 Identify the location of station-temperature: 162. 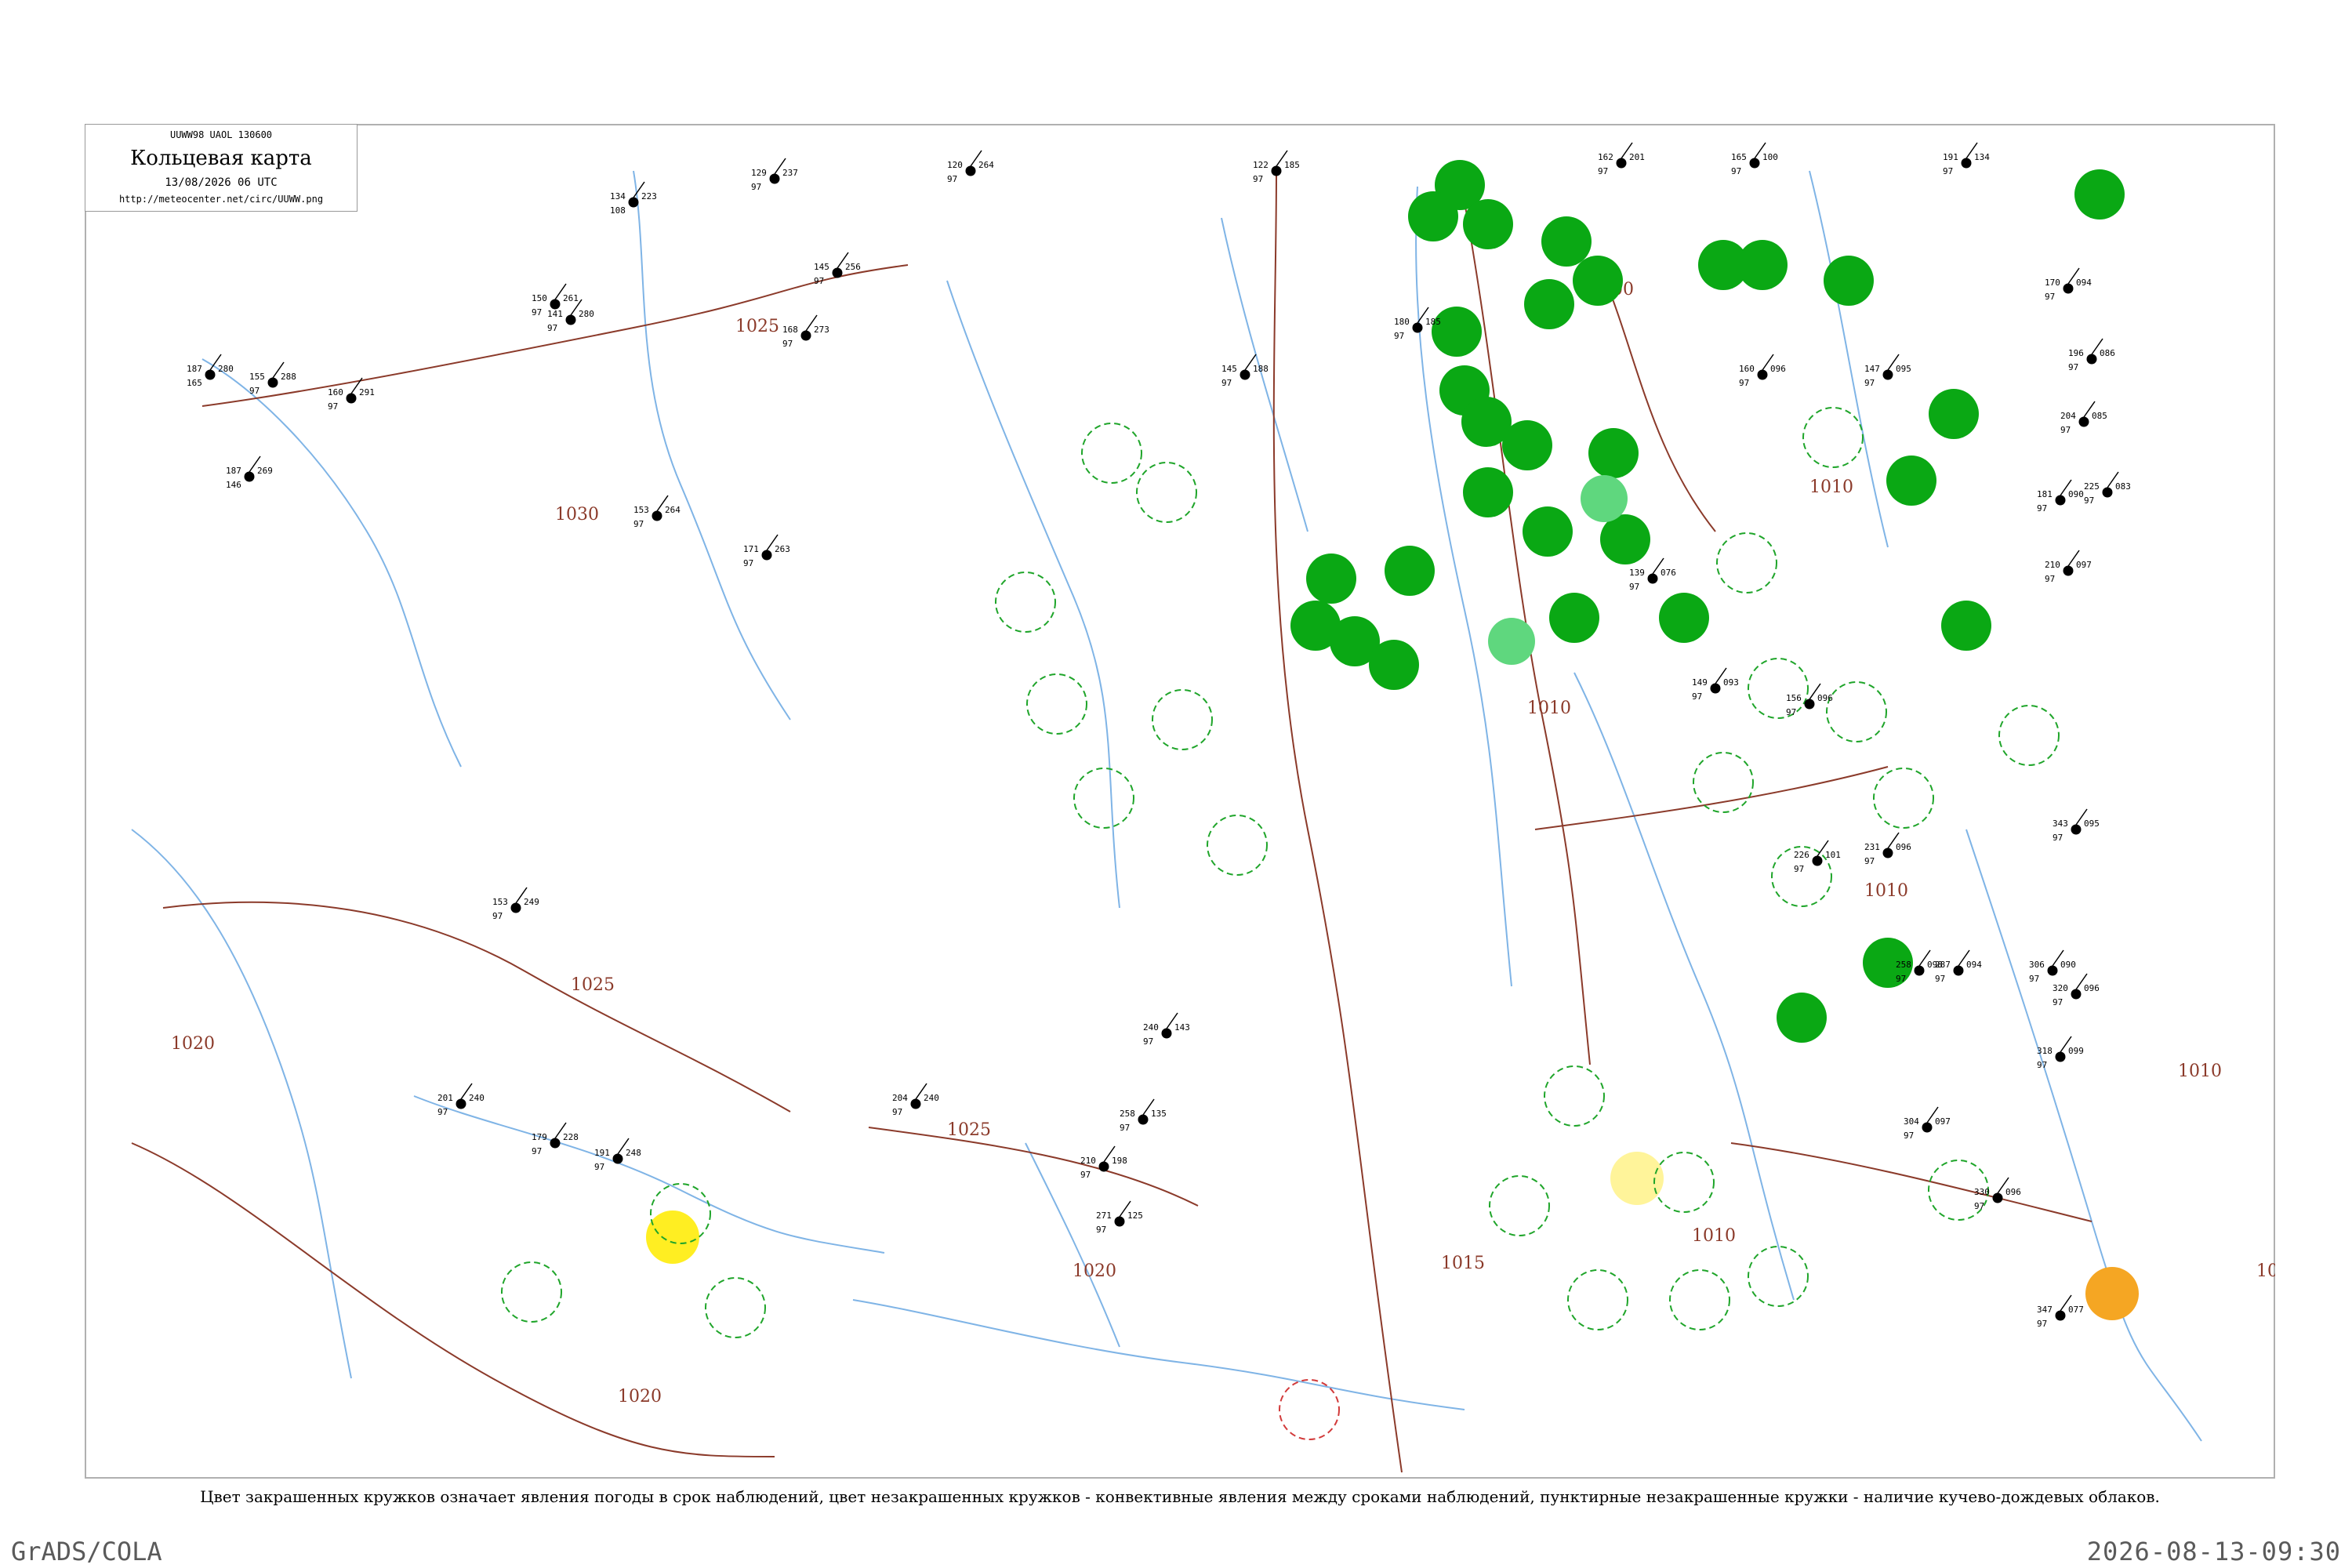
(1605, 157).